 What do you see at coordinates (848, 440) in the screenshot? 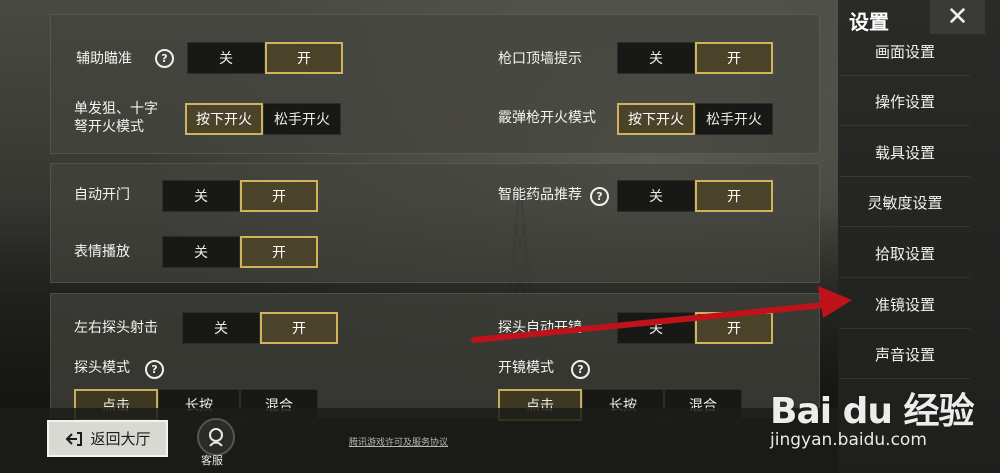
I see `baidu-url: jingyan.baidu.com` at bounding box center [848, 440].